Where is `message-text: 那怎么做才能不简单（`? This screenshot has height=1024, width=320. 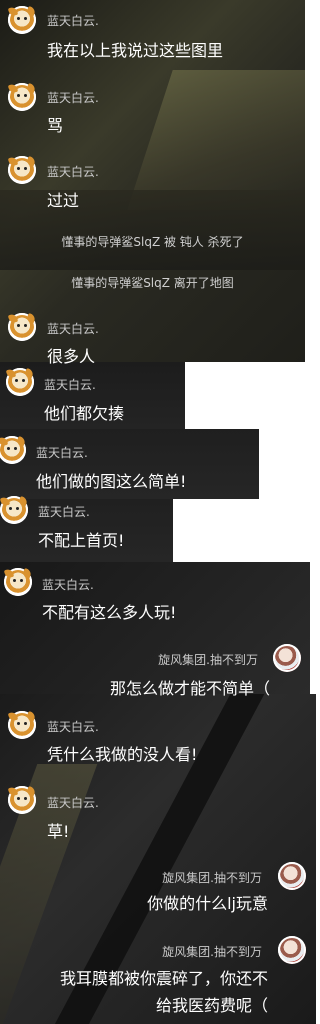 message-text: 那怎么做才能不简单（ is located at coordinates (189, 688).